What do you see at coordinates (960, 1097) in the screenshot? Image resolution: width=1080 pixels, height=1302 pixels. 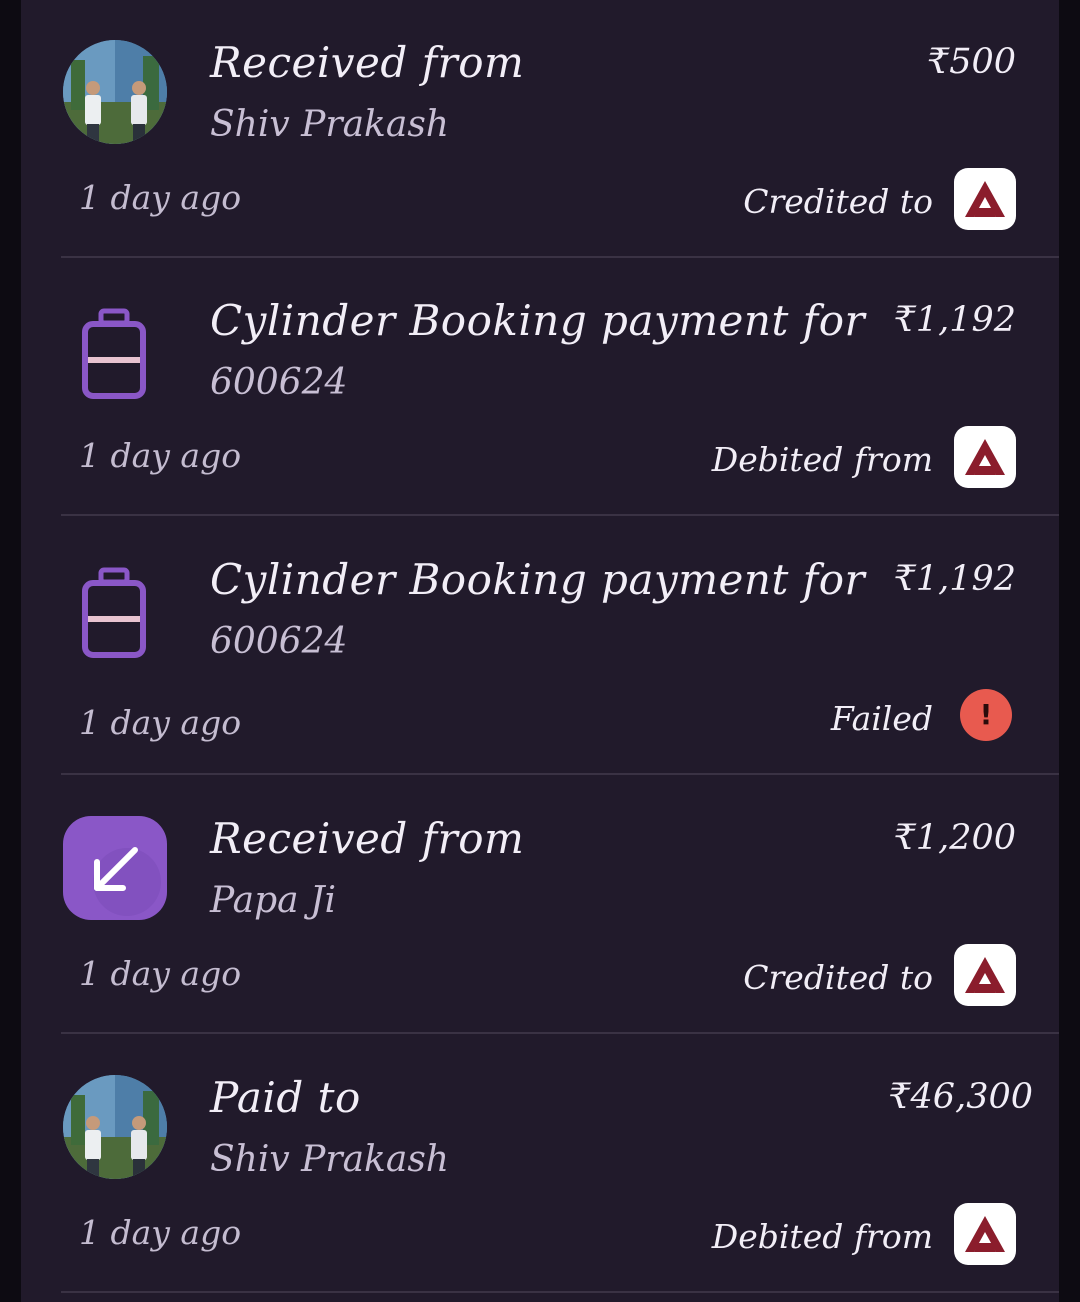 I see `transaction-amount: ₹46,300` at bounding box center [960, 1097].